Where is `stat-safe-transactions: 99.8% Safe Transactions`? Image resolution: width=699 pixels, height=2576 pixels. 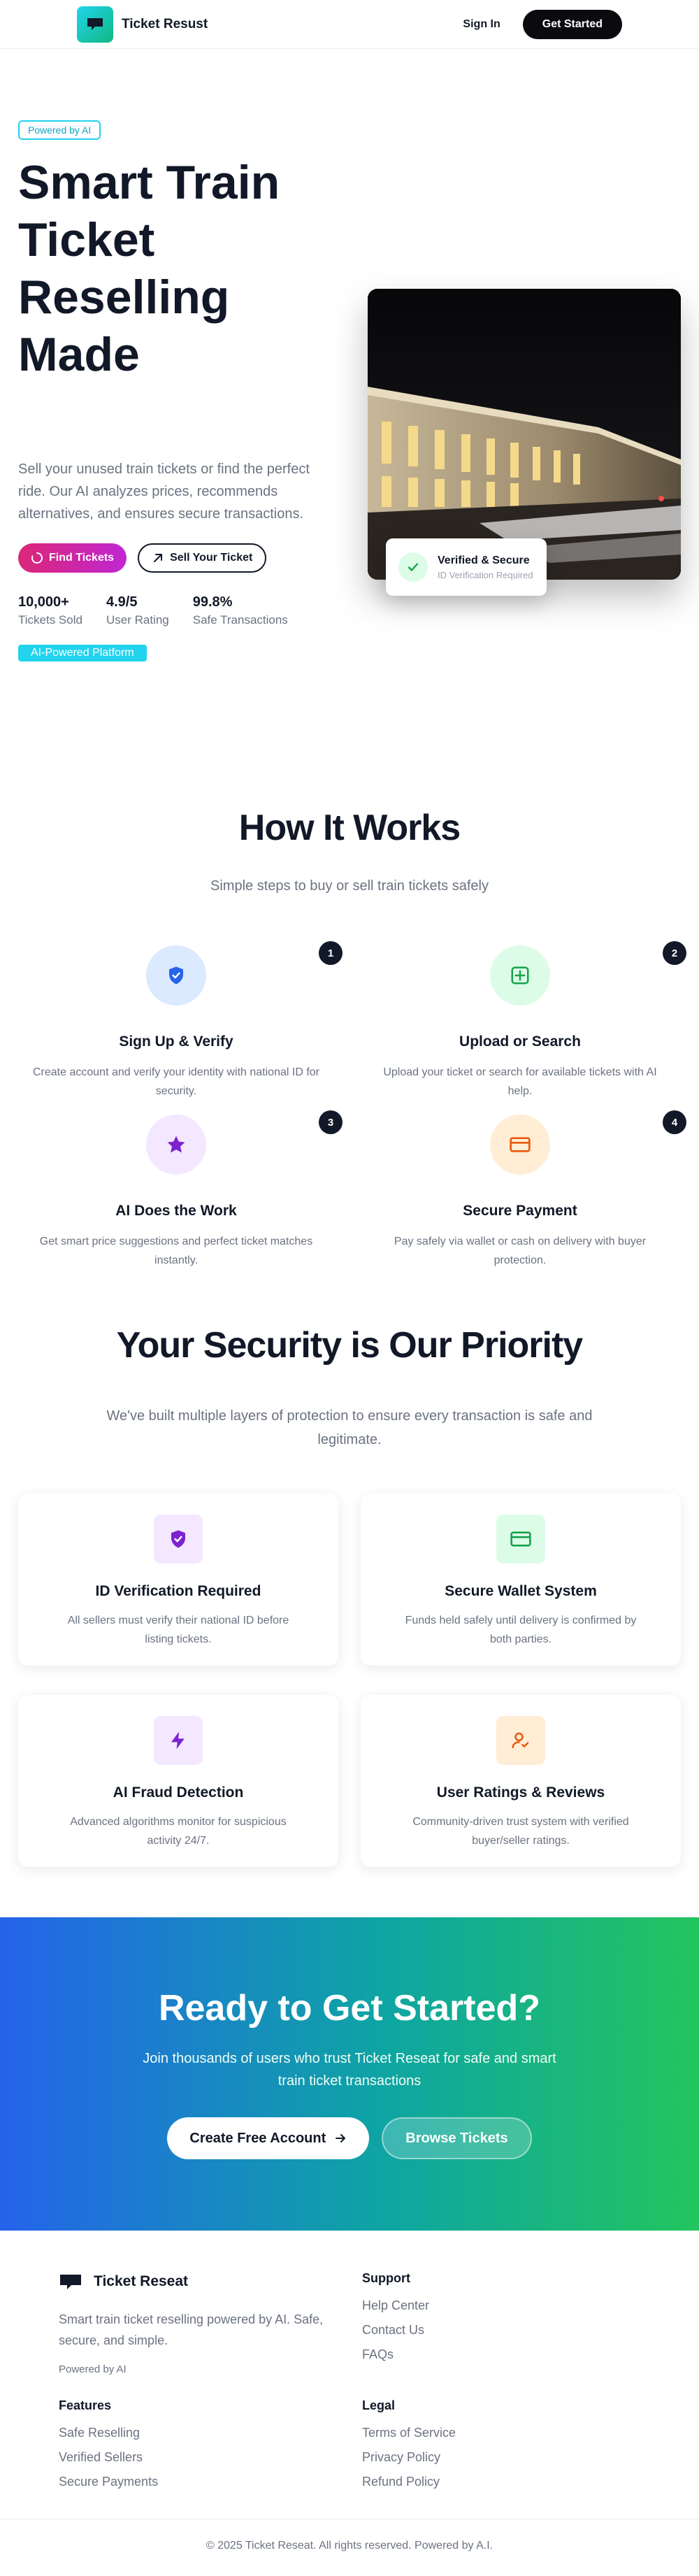
stat-safe-transactions: 99.8% Safe Transactions is located at coordinates (240, 610).